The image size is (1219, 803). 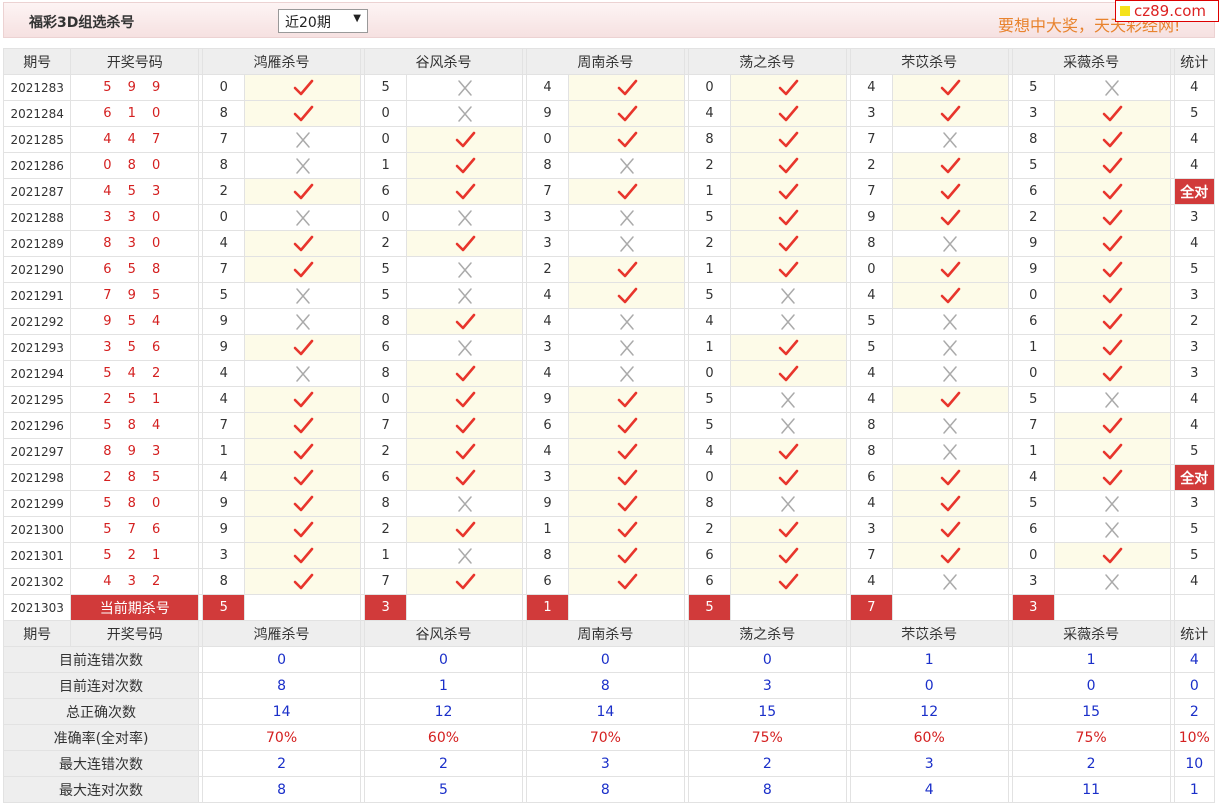 I want to click on draw-number-cell: 6 5 8, so click(x=135, y=269).